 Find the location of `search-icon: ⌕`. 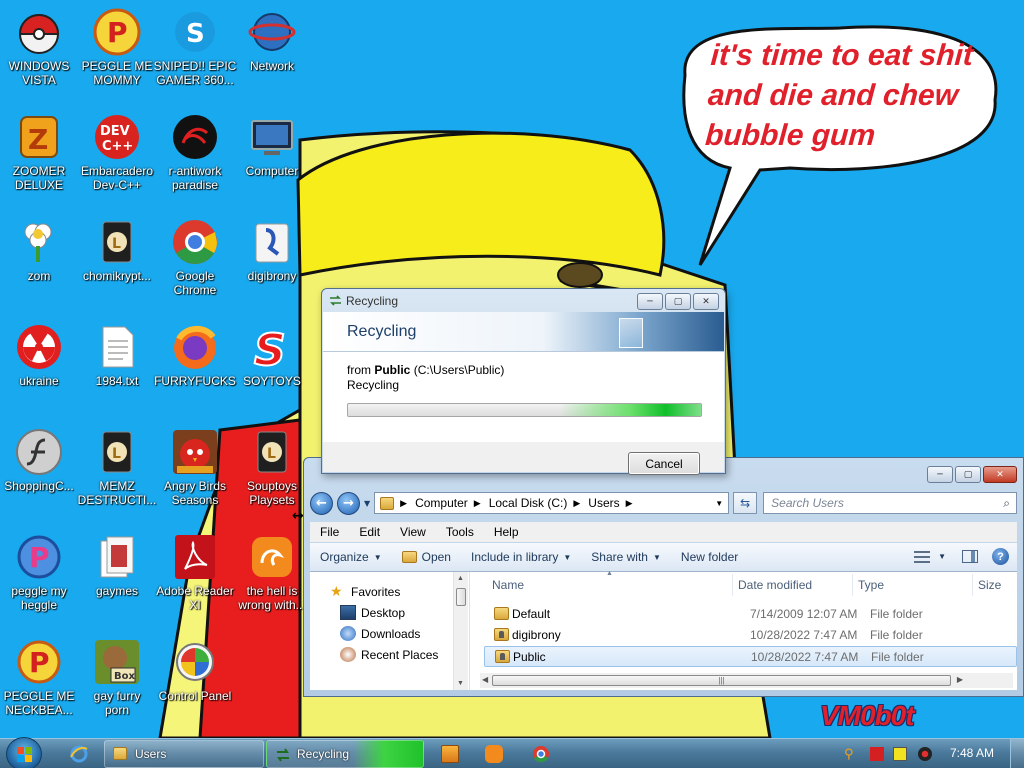

search-icon: ⌕ is located at coordinates (1006, 503).